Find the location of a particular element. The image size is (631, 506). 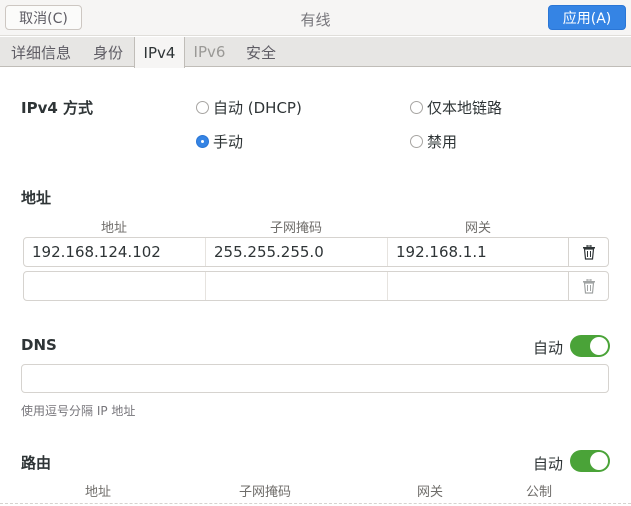

dns-hint: 使用逗号分隔 IP 地址 is located at coordinates (78, 411).